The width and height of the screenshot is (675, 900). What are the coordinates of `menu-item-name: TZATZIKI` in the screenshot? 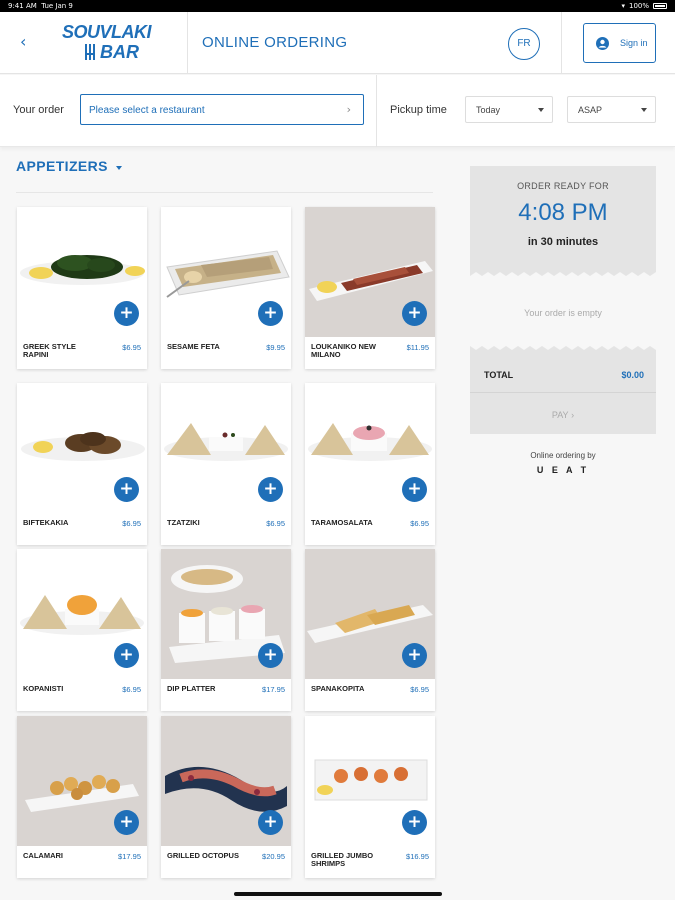 It's located at (183, 522).